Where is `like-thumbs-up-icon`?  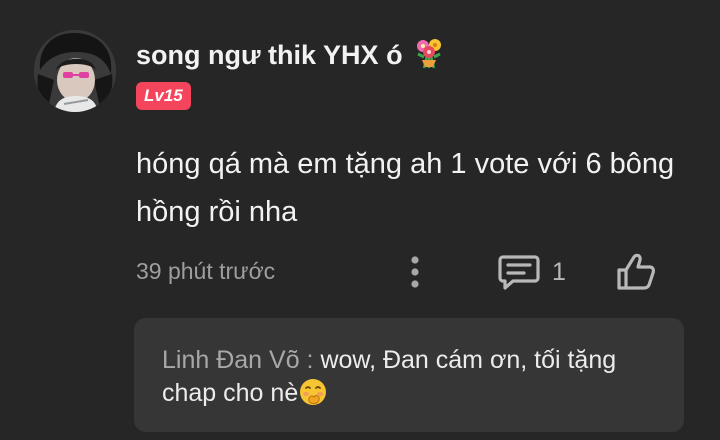
like-thumbs-up-icon is located at coordinates (636, 272).